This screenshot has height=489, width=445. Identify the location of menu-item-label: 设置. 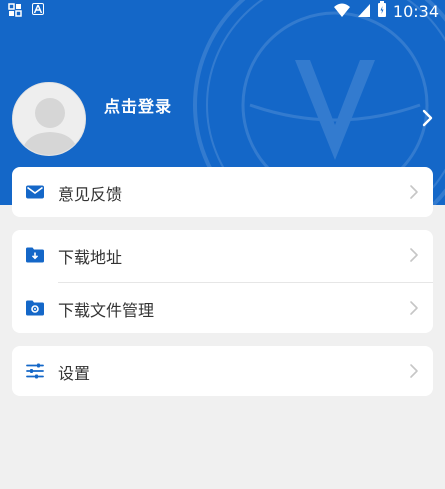
(74, 373).